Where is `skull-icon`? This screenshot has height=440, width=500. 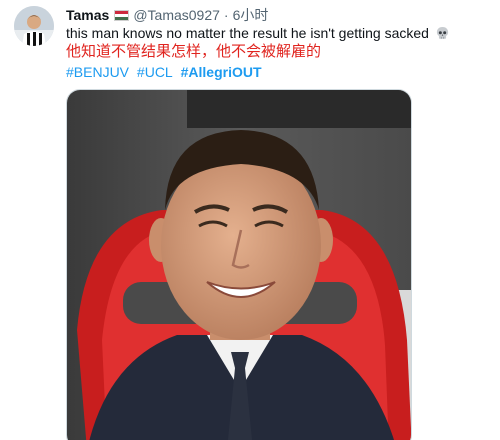
skull-icon is located at coordinates (442, 35).